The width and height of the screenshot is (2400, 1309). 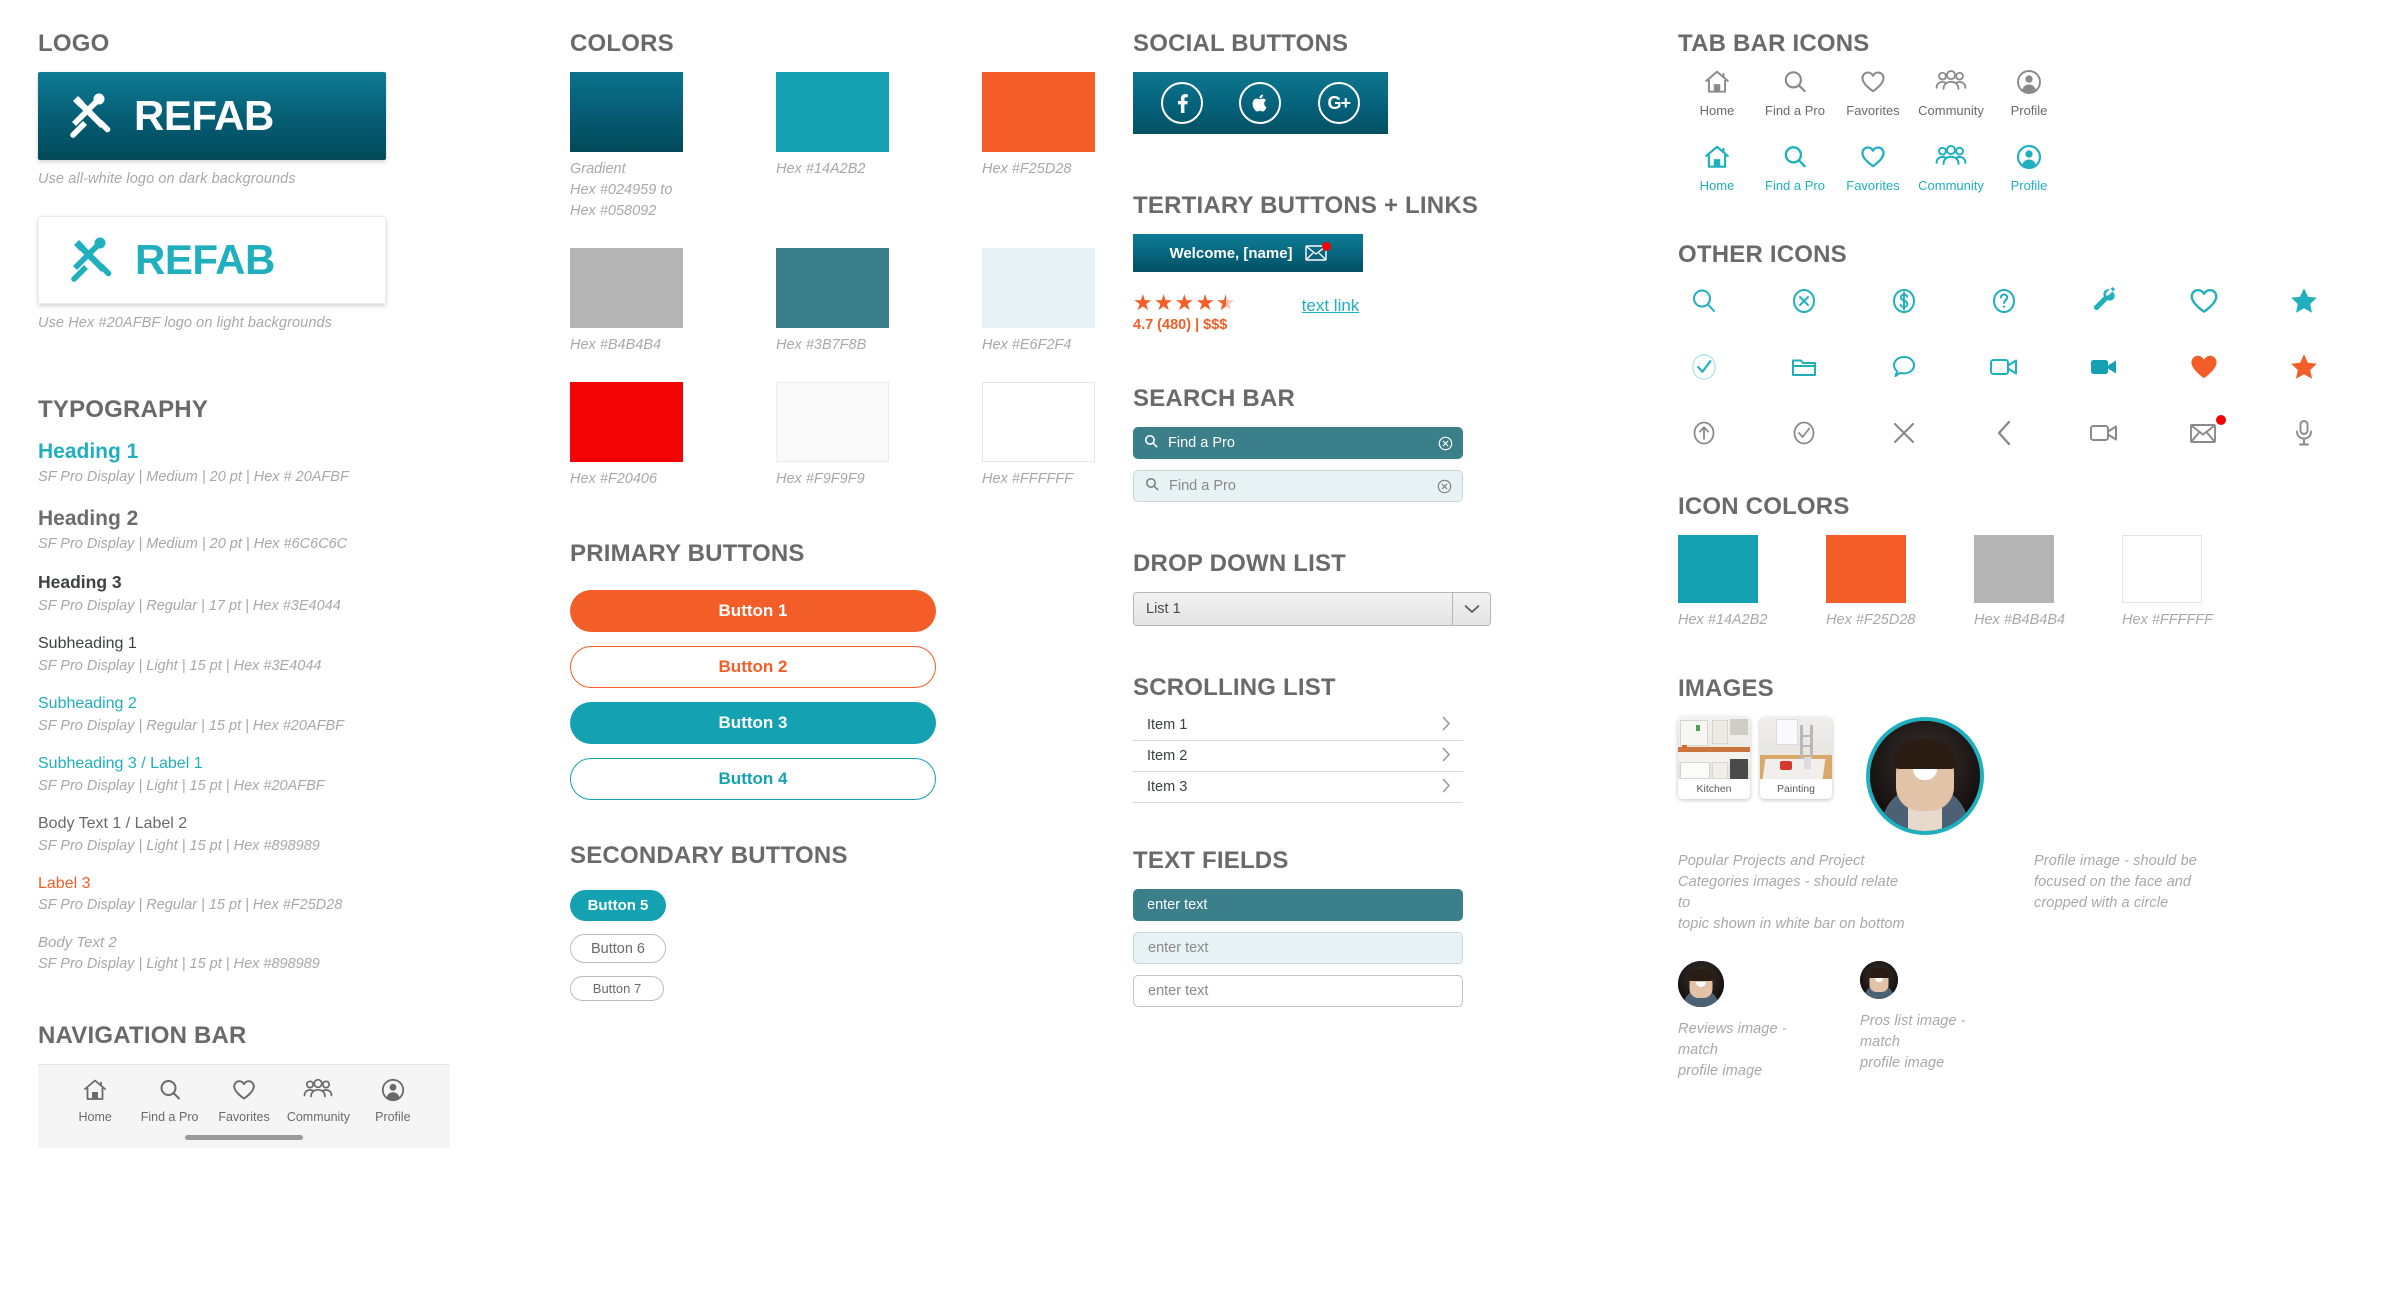 I want to click on thumbnail-painting: Painting, so click(x=1796, y=758).